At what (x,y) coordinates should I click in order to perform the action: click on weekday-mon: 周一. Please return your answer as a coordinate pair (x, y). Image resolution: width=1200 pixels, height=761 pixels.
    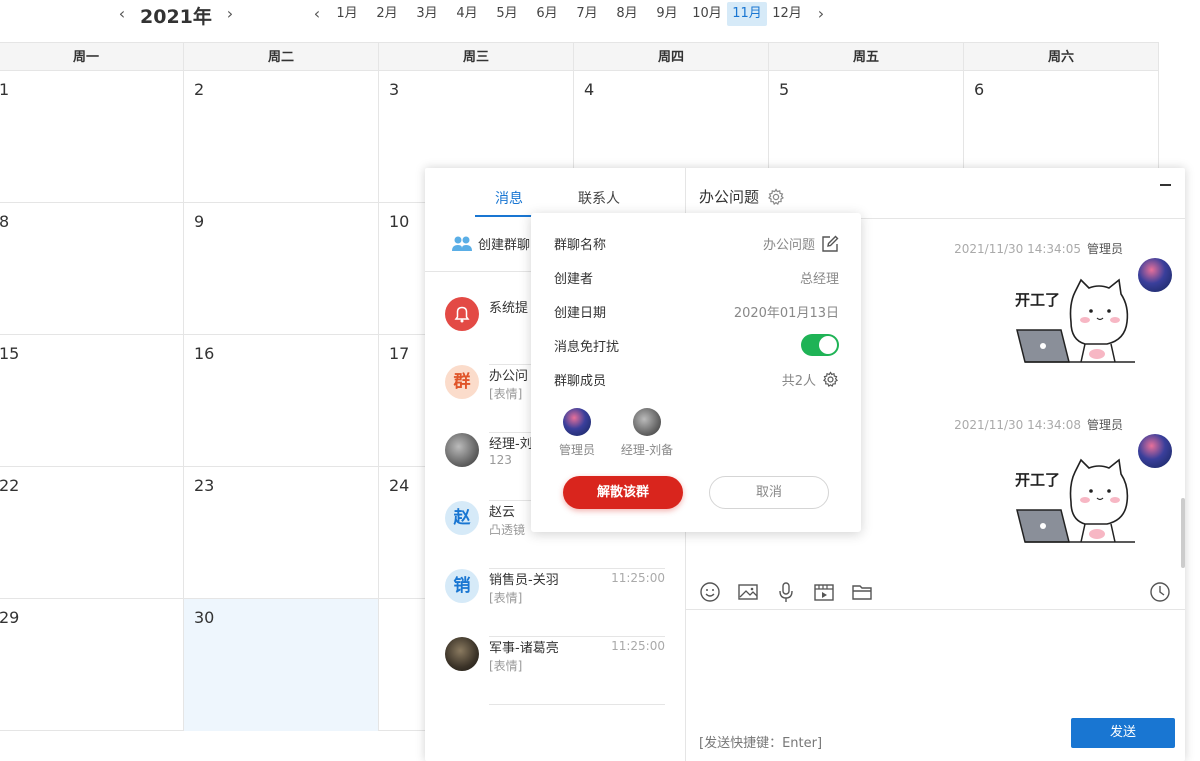
    Looking at the image, I should click on (92, 56).